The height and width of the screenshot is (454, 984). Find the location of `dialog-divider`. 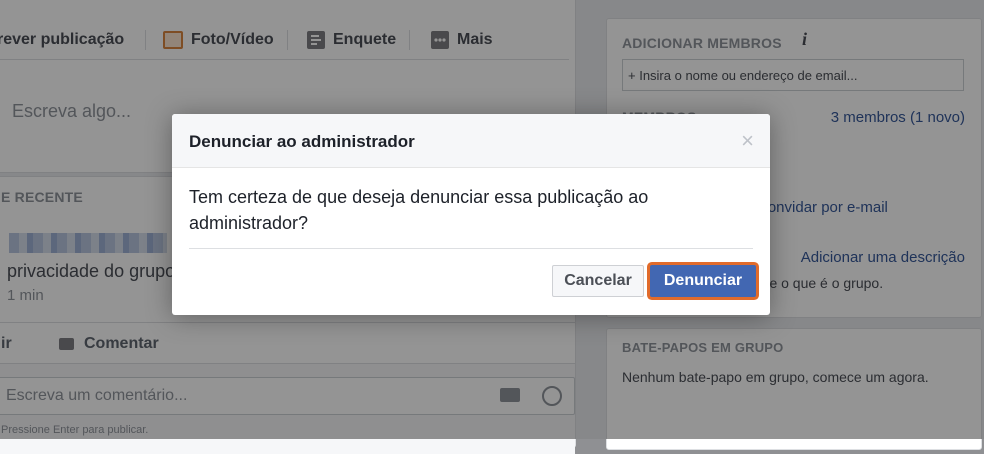

dialog-divider is located at coordinates (471, 248).